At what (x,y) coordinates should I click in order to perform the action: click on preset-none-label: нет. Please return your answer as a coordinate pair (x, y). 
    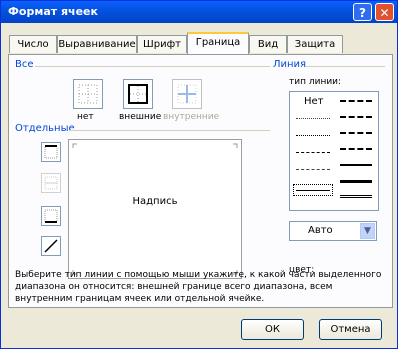
    Looking at the image, I should click on (85, 117).